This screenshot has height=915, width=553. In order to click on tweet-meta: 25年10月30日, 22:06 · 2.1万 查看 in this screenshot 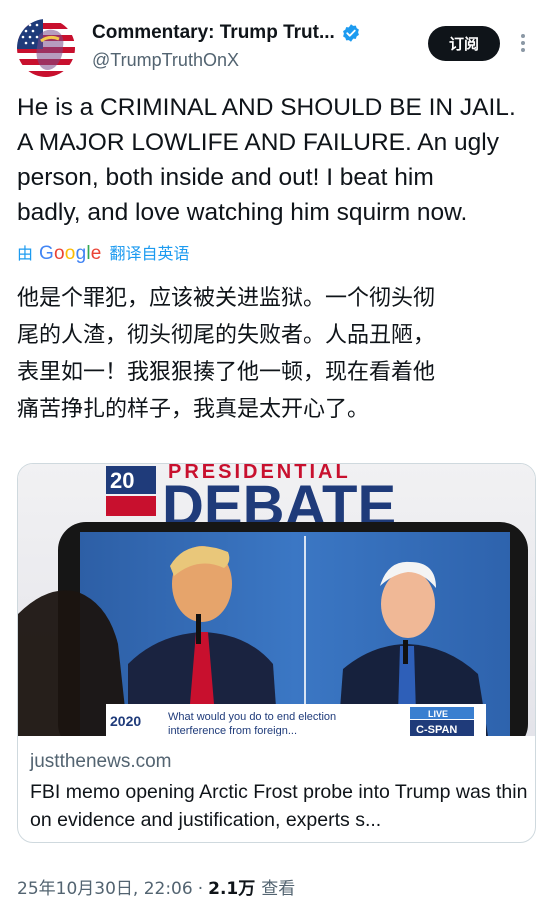, I will do `click(156, 886)`.